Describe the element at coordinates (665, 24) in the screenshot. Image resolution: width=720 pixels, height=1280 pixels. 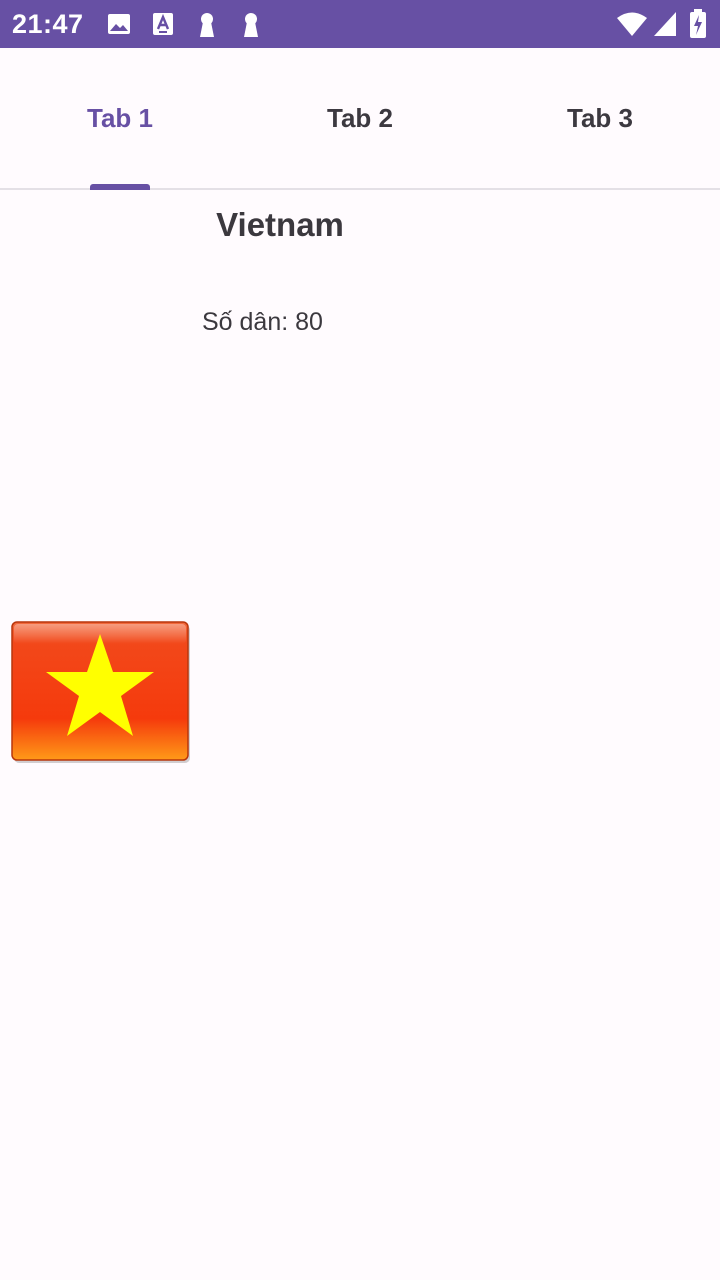
I see `cellular-signal-icon` at that location.